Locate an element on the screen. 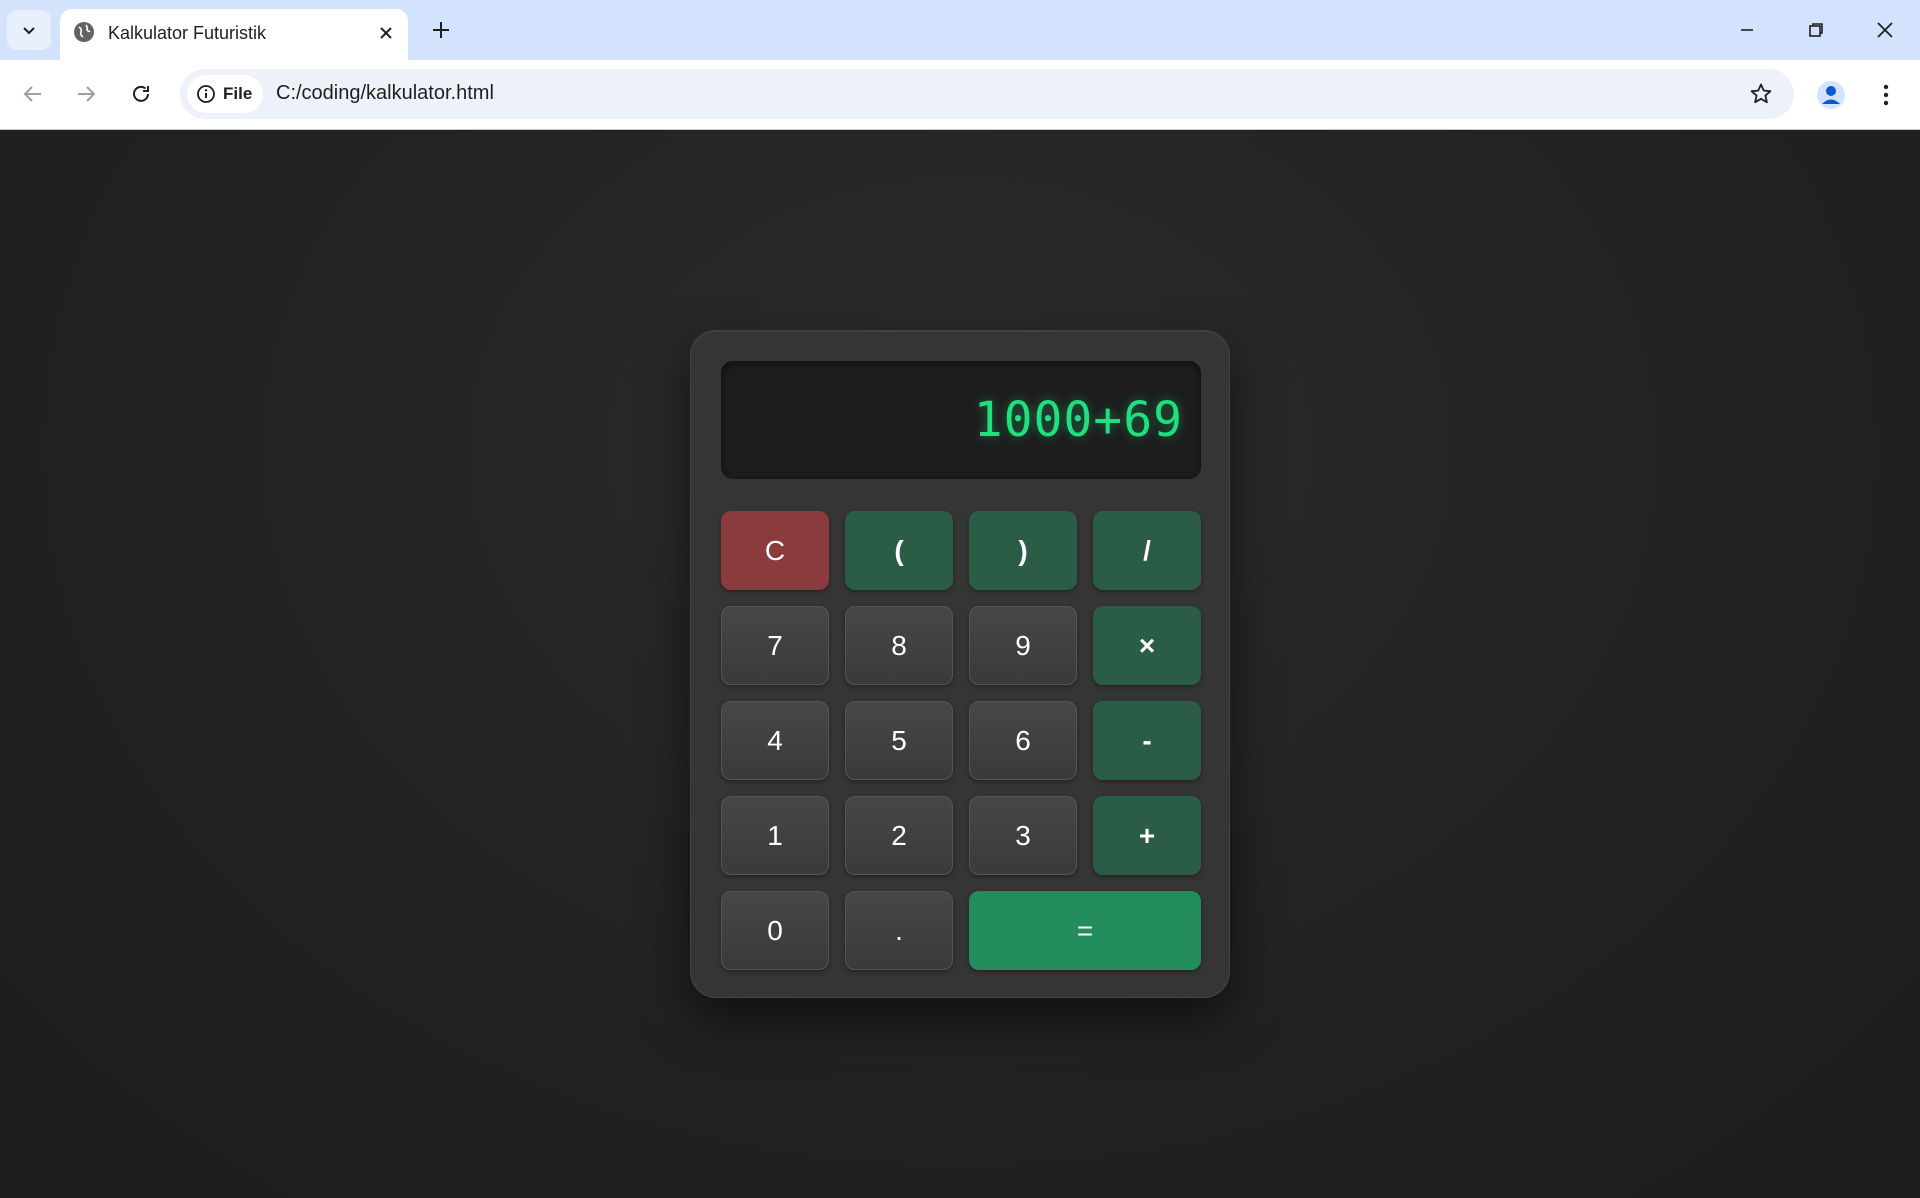  add-button: + is located at coordinates (1147, 835).